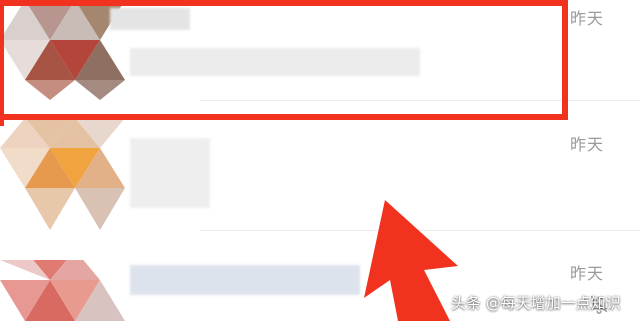 The image size is (640, 321). Describe the element at coordinates (170, 173) in the screenshot. I see `message-preview-blur` at that location.